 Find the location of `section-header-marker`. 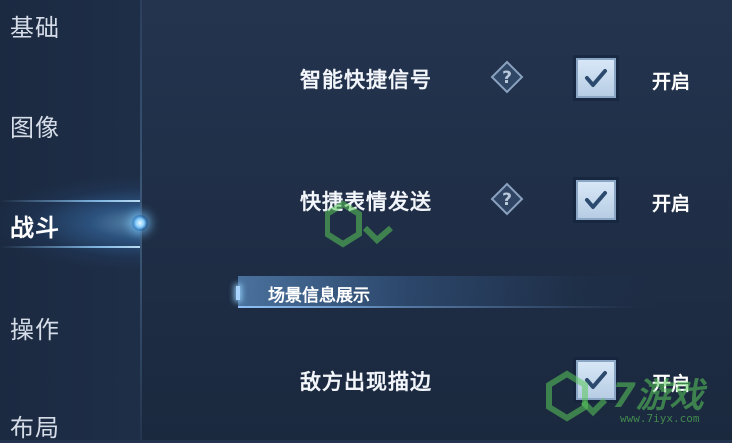

section-header-marker is located at coordinates (238, 293).